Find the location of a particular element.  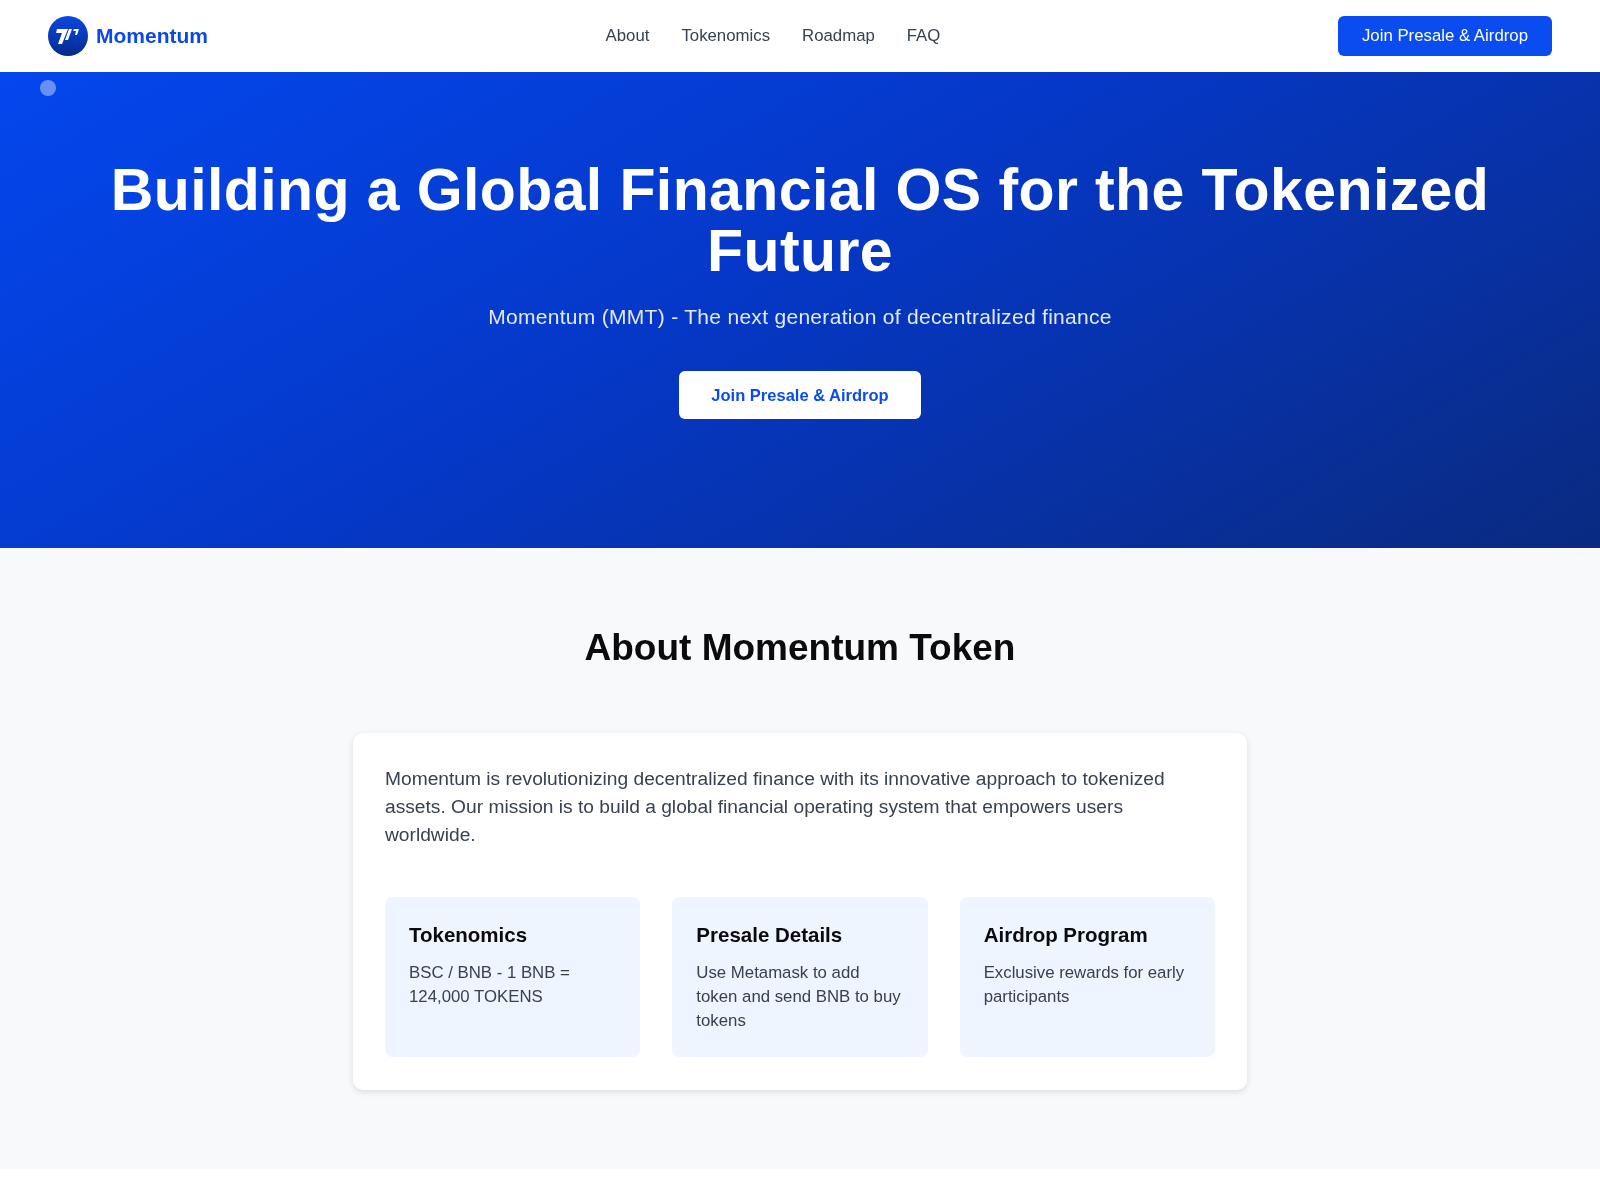

feature-title: Presale Details is located at coordinates (770, 935).